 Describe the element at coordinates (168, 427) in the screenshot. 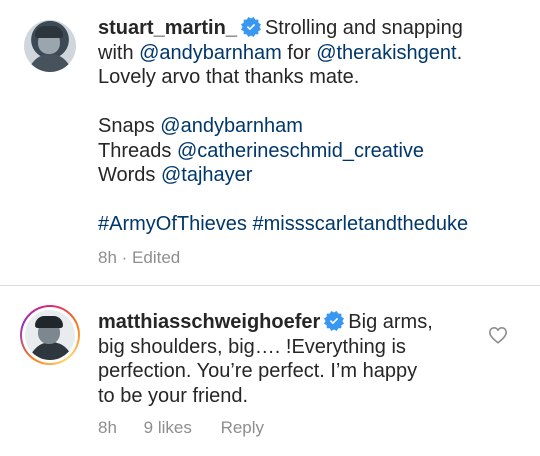

I see `likes-count: 9 likes` at that location.